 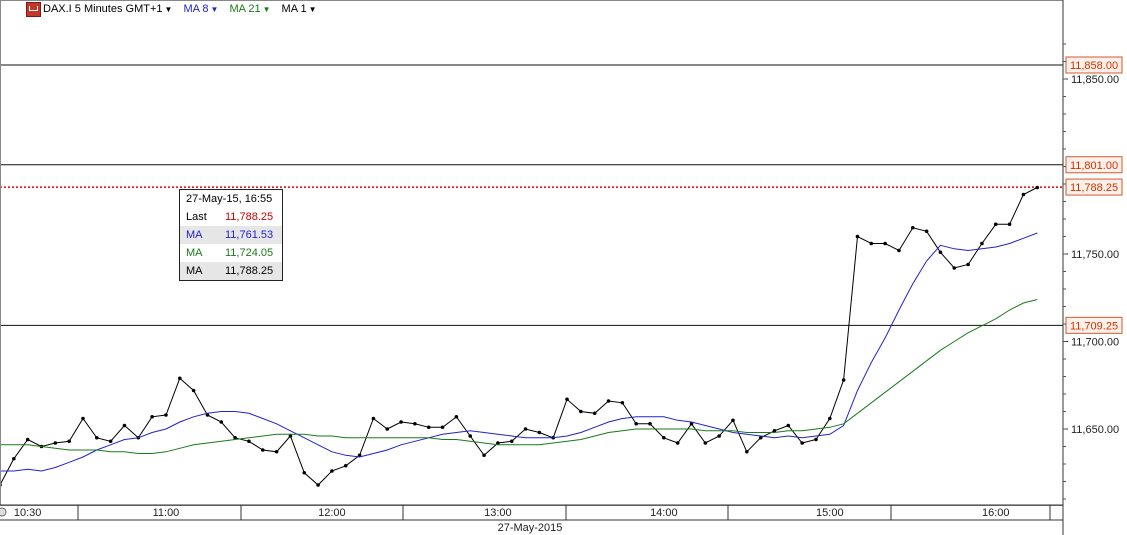 I want to click on x-tick-label: 16:00, so click(x=996, y=513).